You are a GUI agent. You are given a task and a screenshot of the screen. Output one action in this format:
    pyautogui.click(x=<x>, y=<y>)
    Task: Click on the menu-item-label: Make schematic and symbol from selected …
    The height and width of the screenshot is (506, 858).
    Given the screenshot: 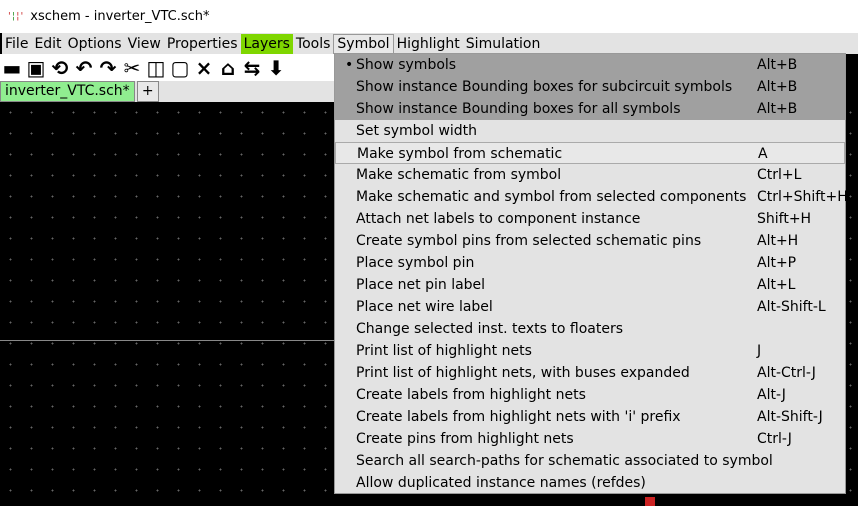 What is the action you would take?
    pyautogui.click(x=551, y=197)
    